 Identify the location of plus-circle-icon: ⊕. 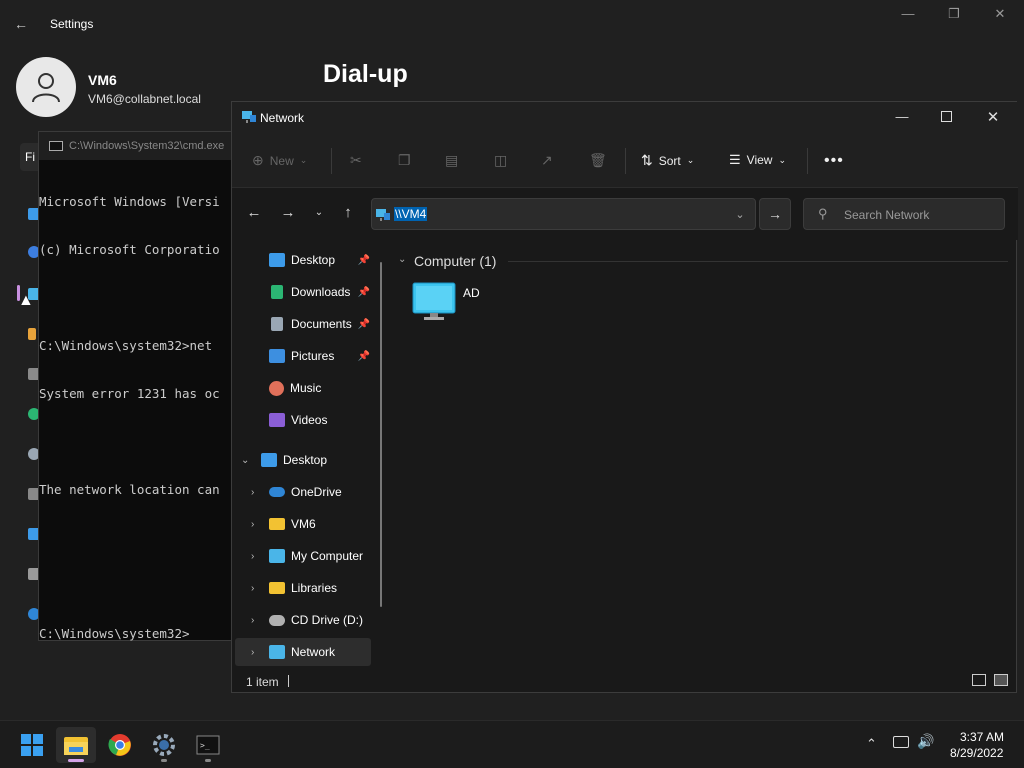
(258, 160).